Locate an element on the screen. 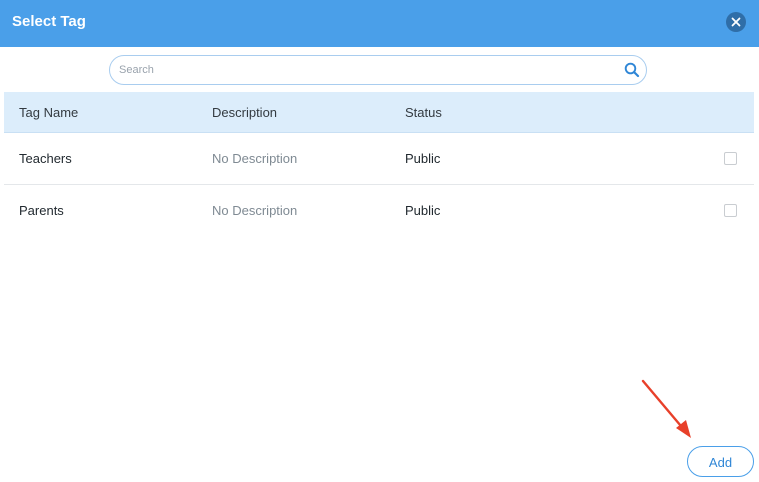 This screenshot has height=482, width=759. close-button is located at coordinates (736, 22).